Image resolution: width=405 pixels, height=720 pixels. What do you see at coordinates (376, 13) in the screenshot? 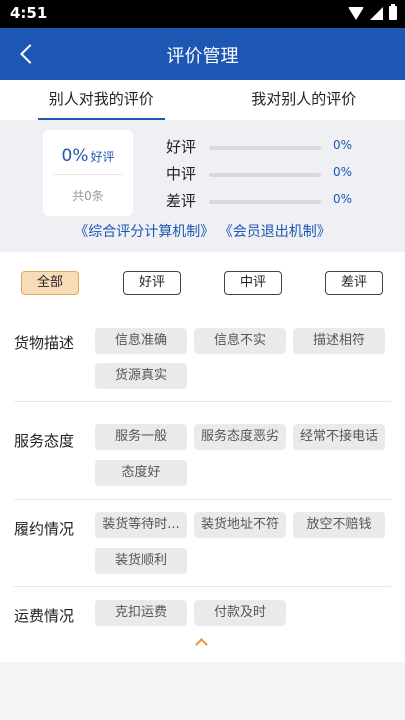
I see `signal-icon` at bounding box center [376, 13].